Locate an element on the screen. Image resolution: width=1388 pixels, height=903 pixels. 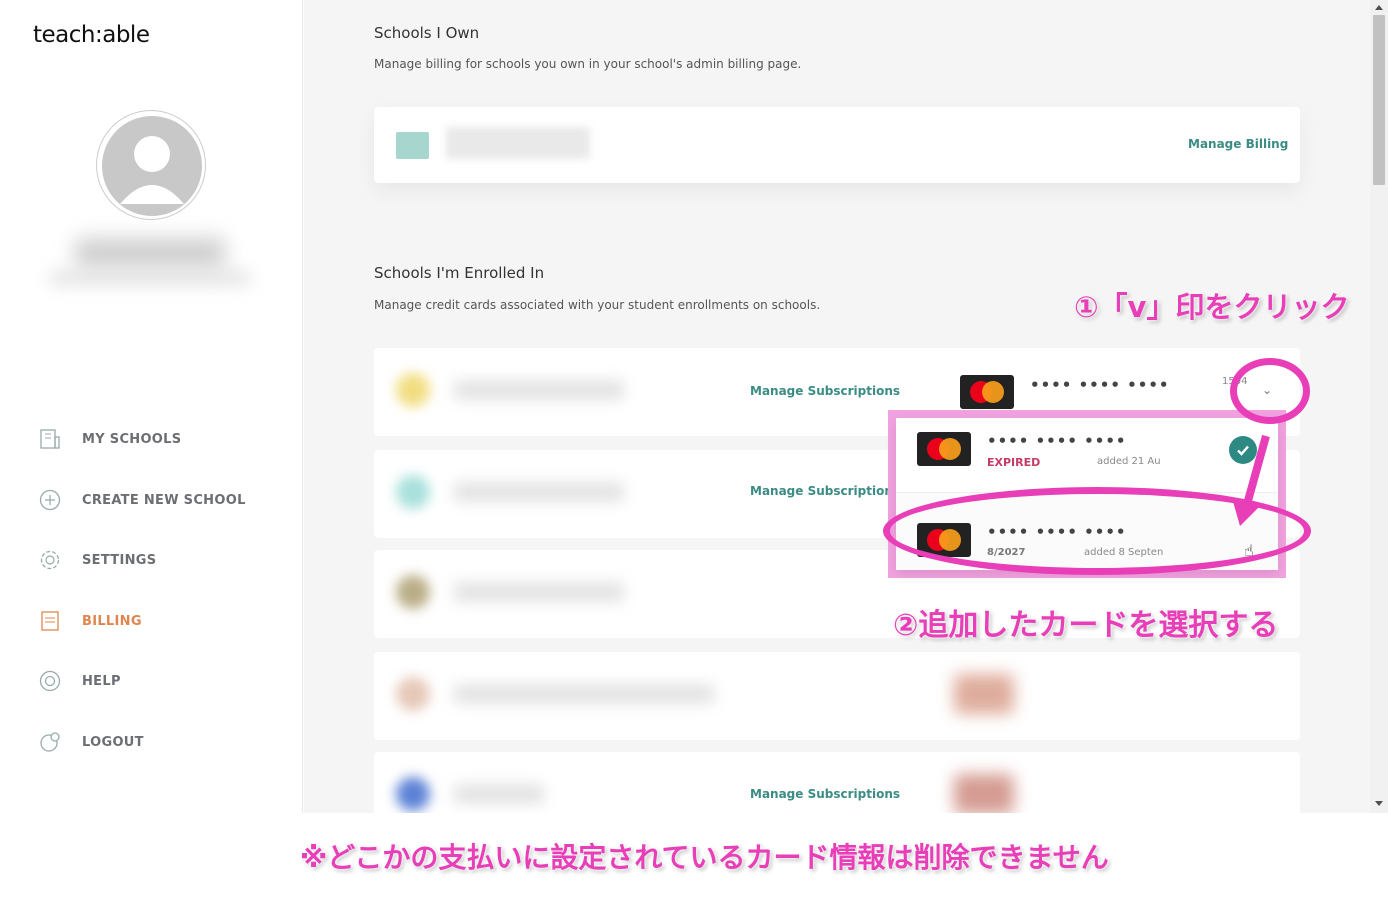
sidebar-item-settings: SETTINGS is located at coordinates (97, 560).